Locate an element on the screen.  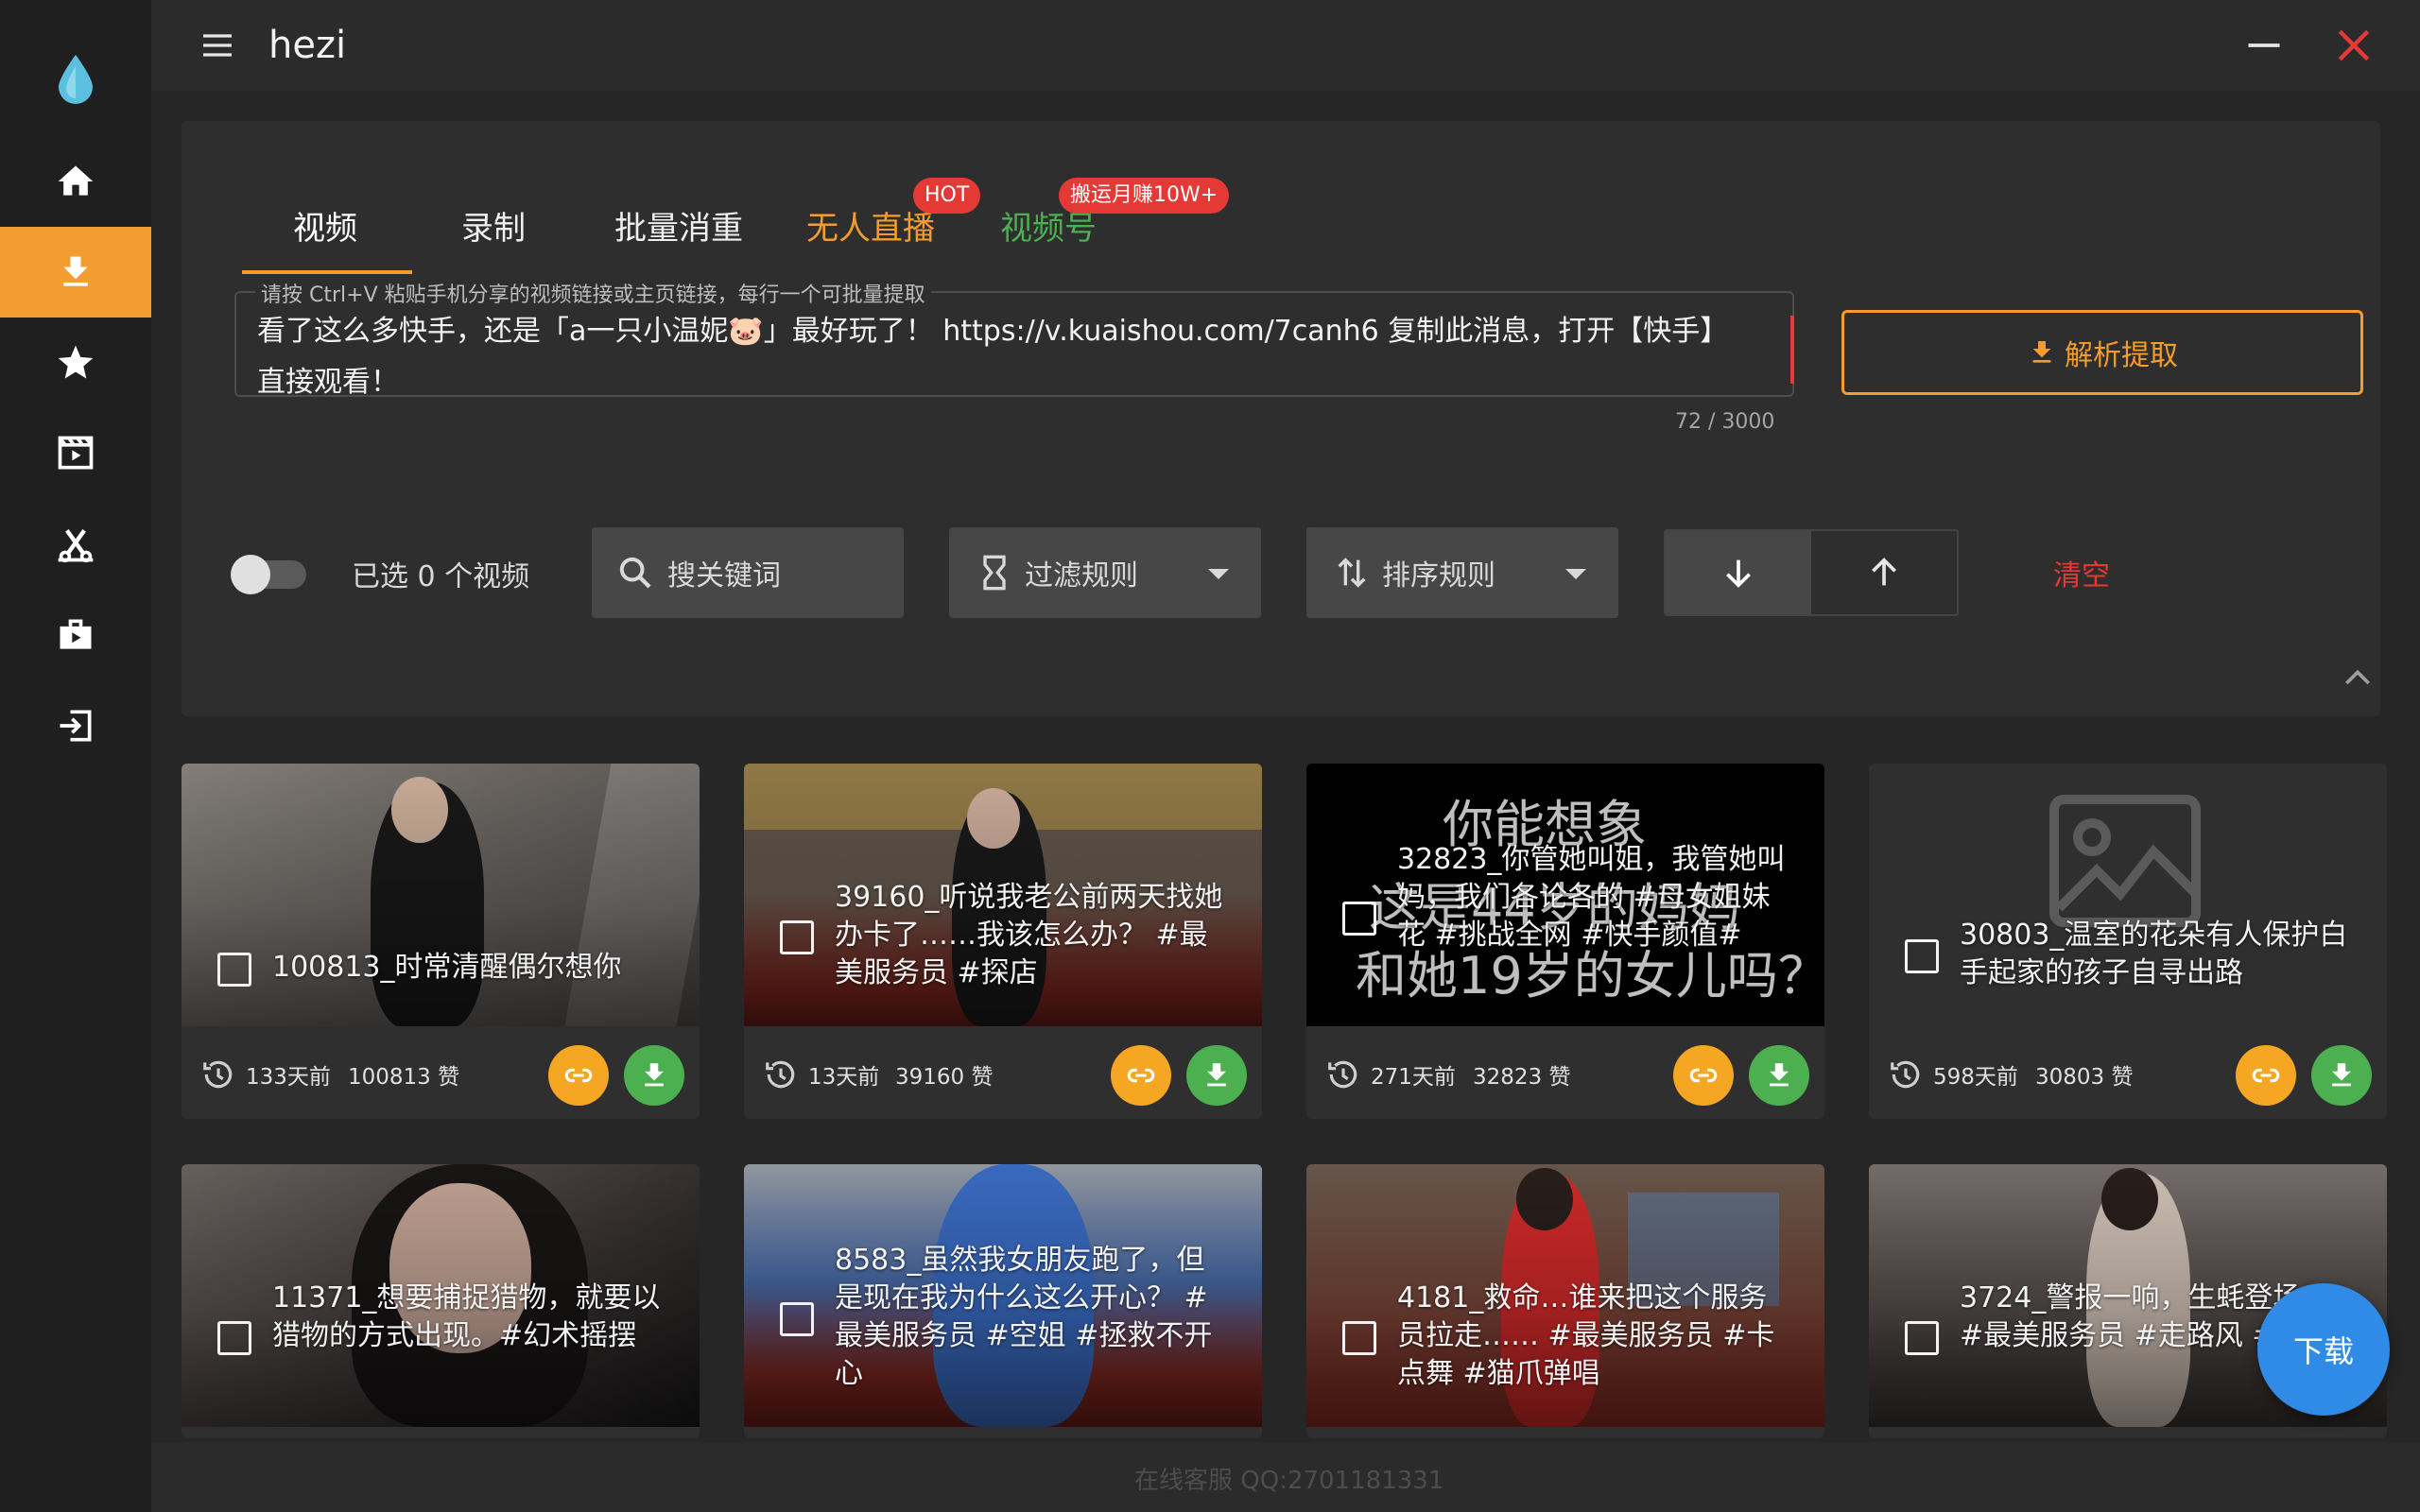
card-time: 13天前 is located at coordinates (844, 1077).